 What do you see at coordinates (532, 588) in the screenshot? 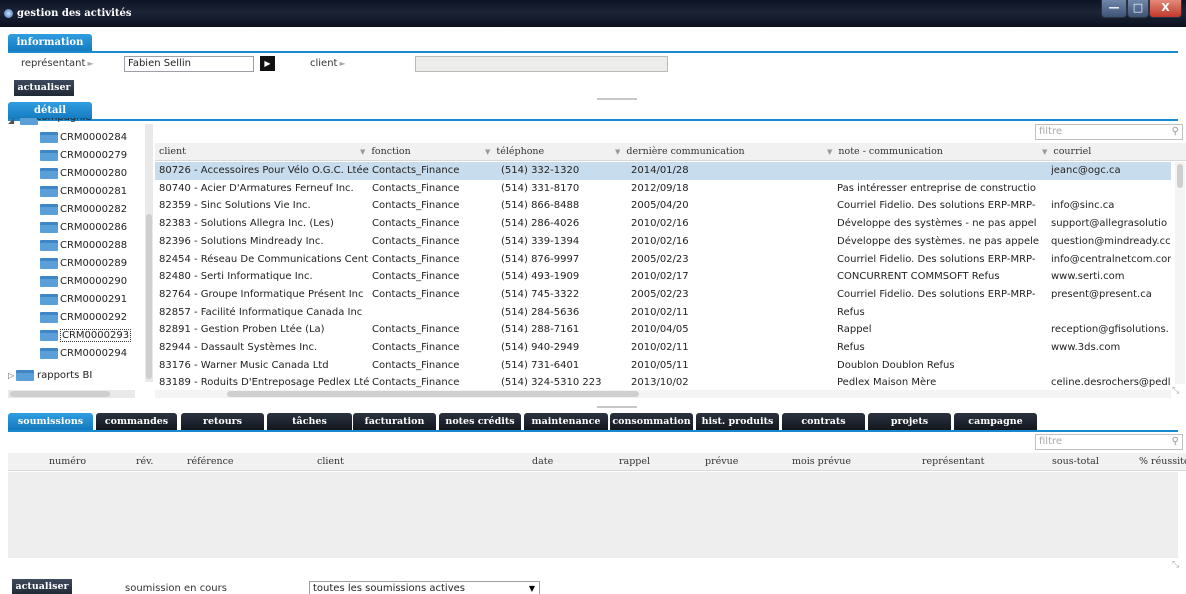
I see `chevron-down-icon: ▼` at bounding box center [532, 588].